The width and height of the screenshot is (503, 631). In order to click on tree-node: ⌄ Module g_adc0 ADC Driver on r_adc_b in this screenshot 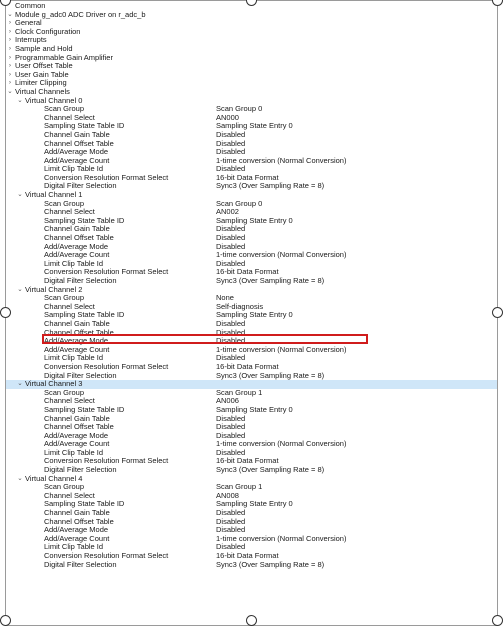, I will do `click(251, 15)`.